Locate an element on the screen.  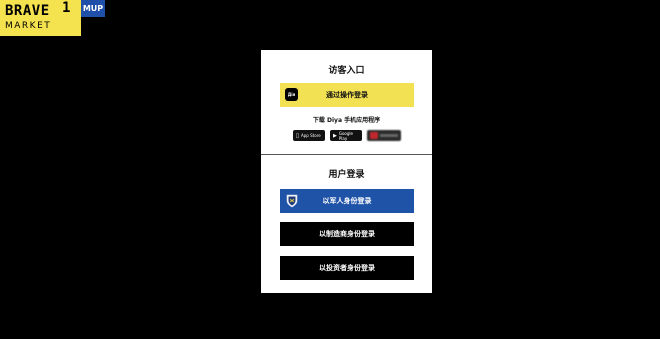
google-play-button: ▶ Google Play is located at coordinates (346, 135).